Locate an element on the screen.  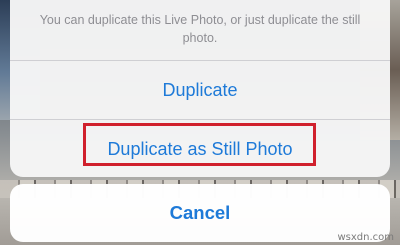
watermark: wsxdn.com is located at coordinates (365, 237).